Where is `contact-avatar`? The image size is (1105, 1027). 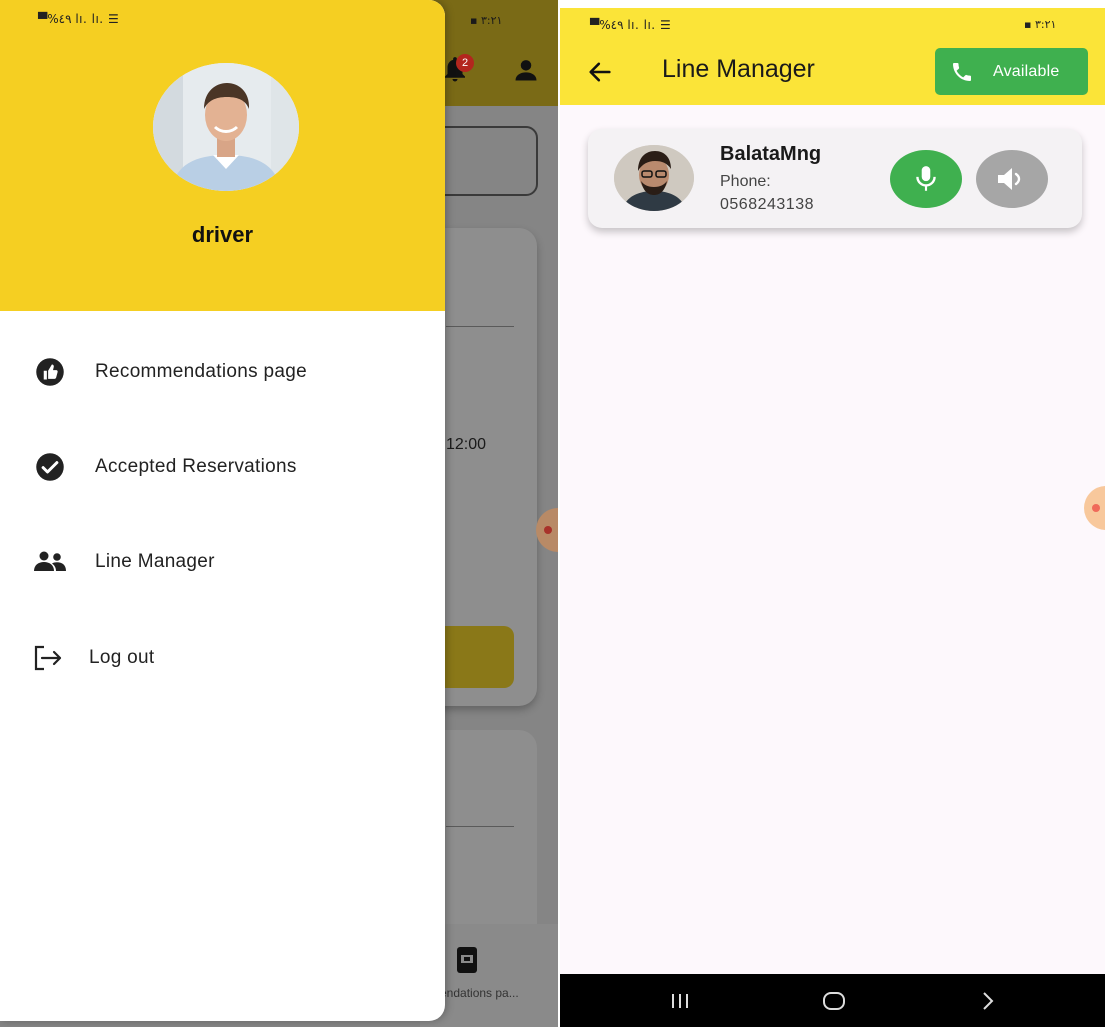 contact-avatar is located at coordinates (654, 178).